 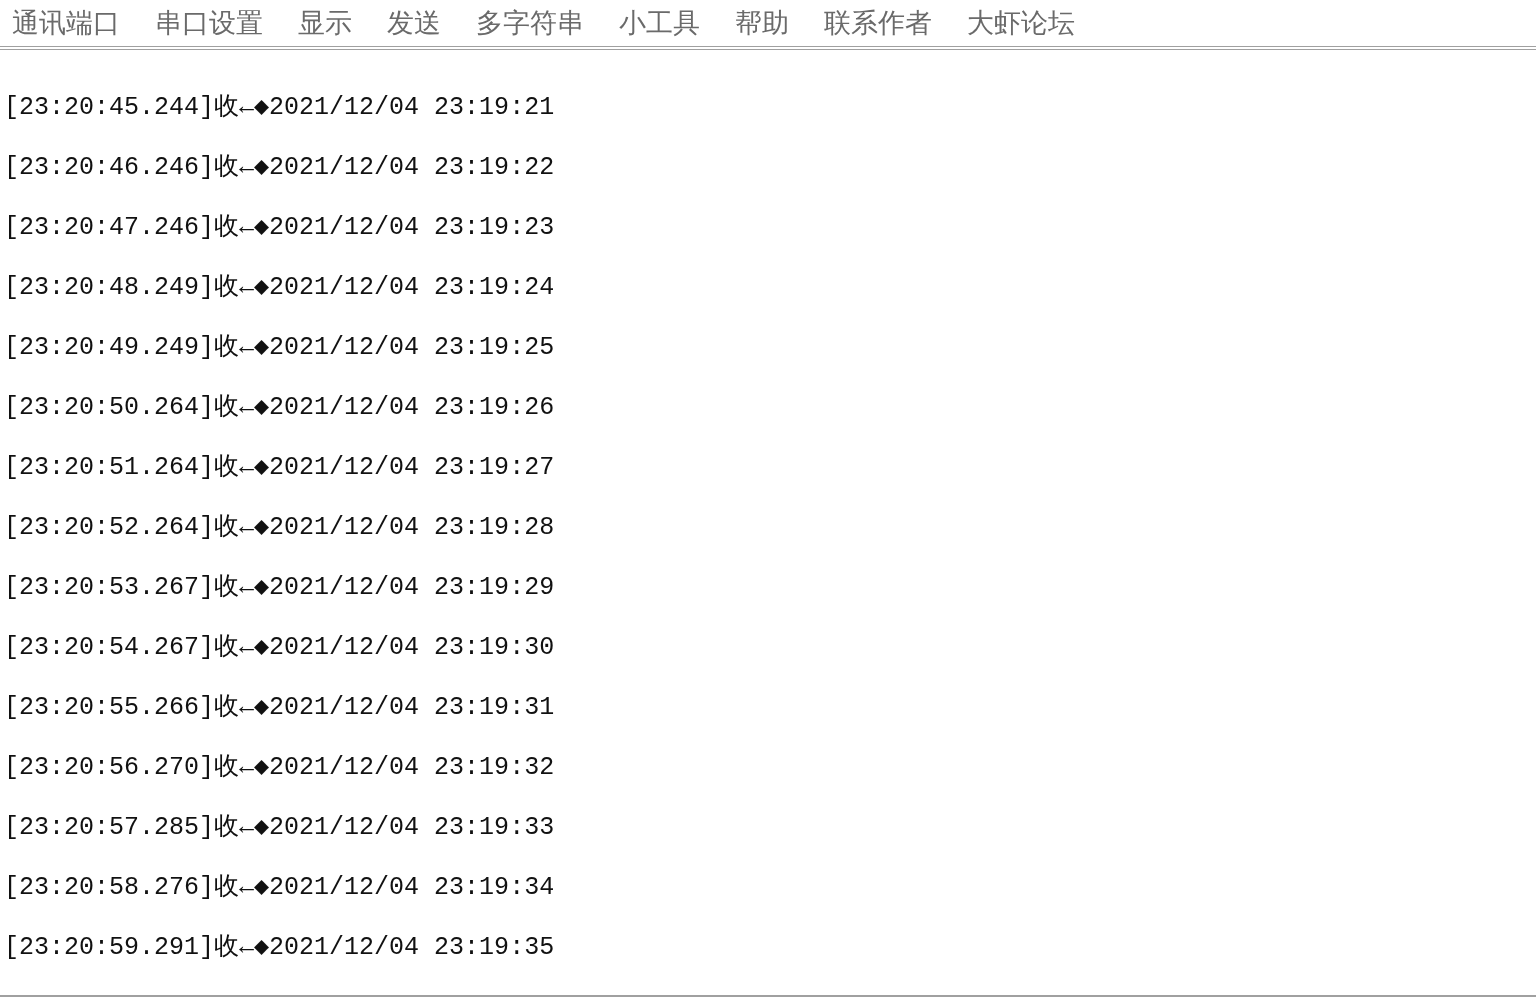 I want to click on log-line: [23:20:59.291]收←◆2021/12/04 23:19:35, so click(x=280, y=948).